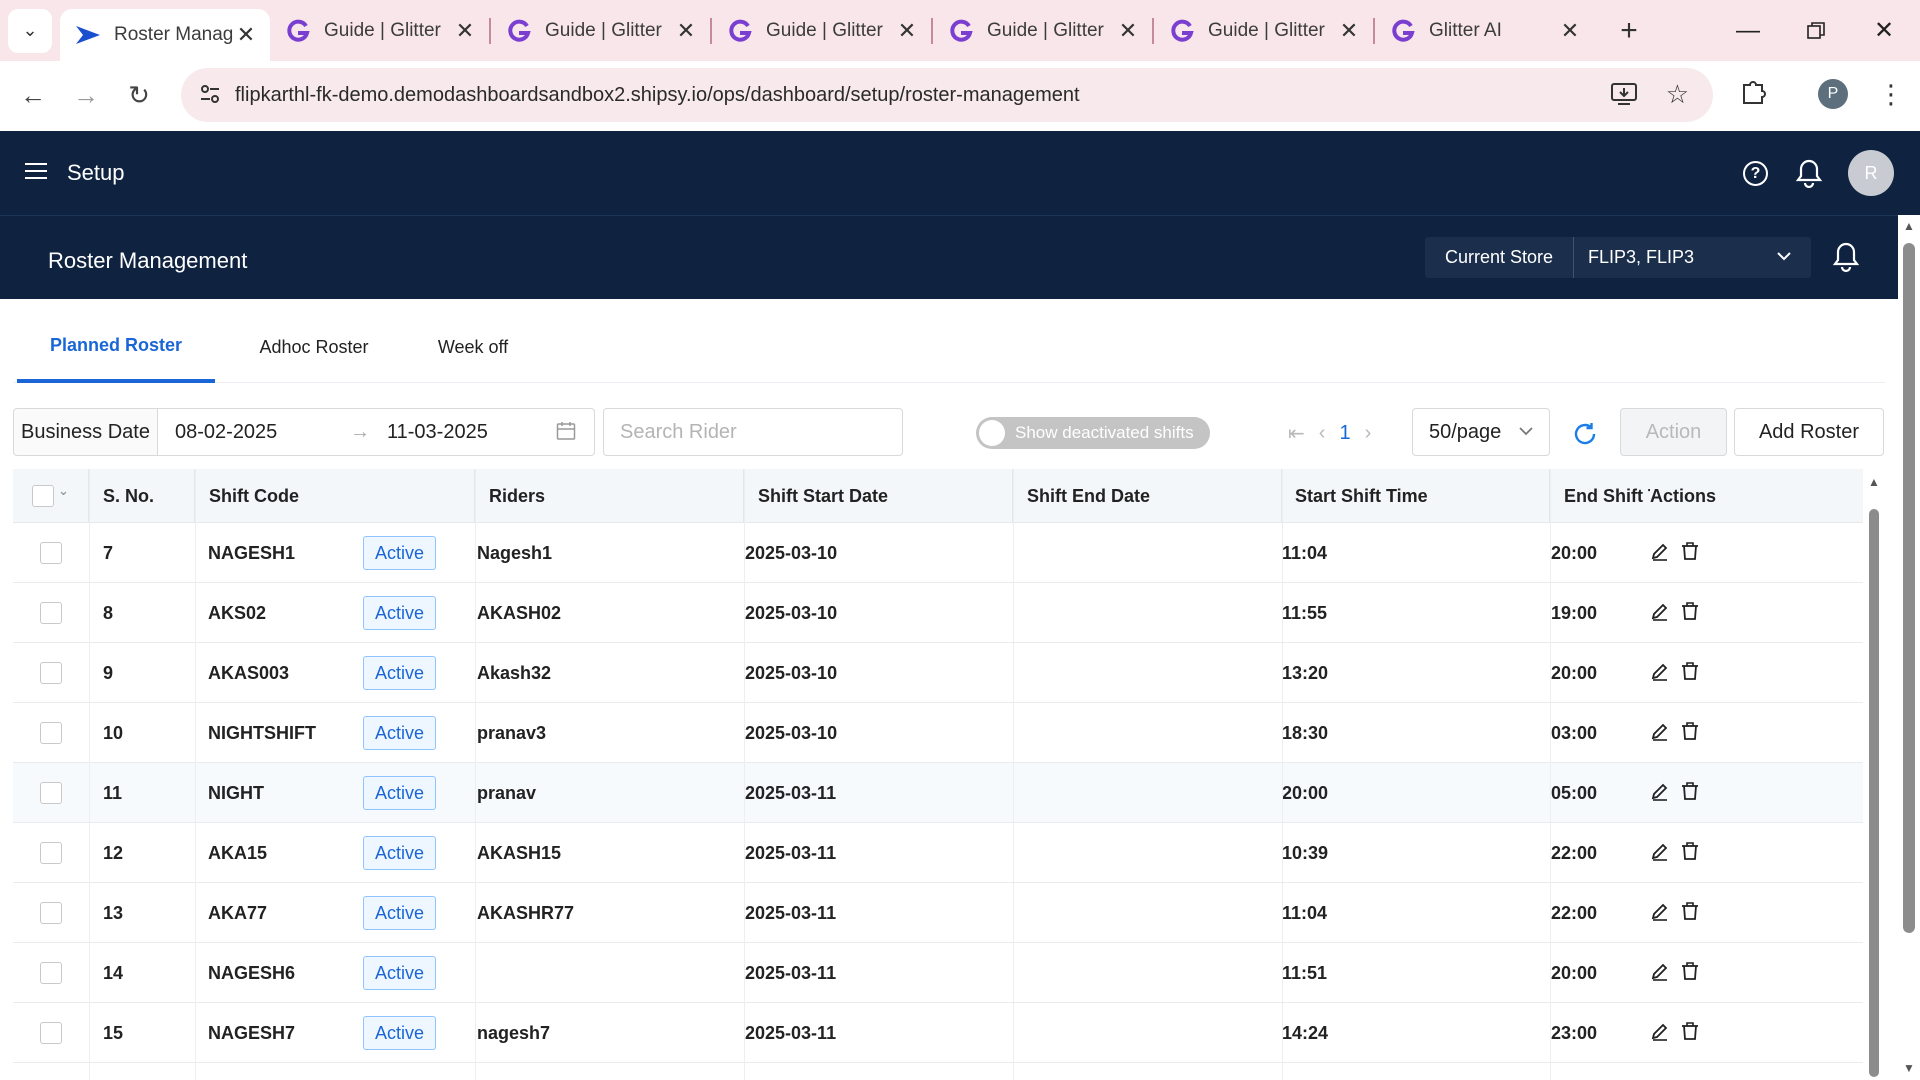 The height and width of the screenshot is (1080, 1920). I want to click on new-tab-button: +, so click(1629, 31).